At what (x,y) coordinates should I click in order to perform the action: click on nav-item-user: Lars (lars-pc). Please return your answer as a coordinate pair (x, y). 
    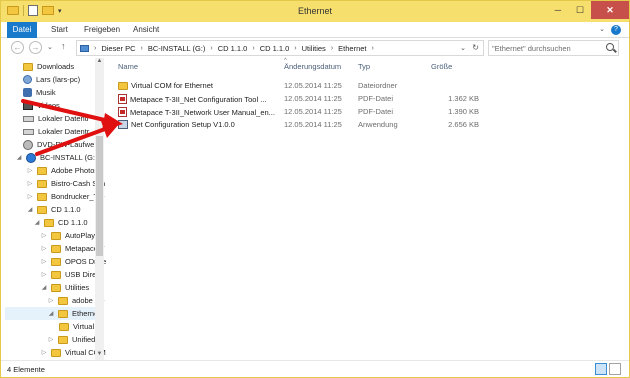
    Looking at the image, I should click on (51, 79).